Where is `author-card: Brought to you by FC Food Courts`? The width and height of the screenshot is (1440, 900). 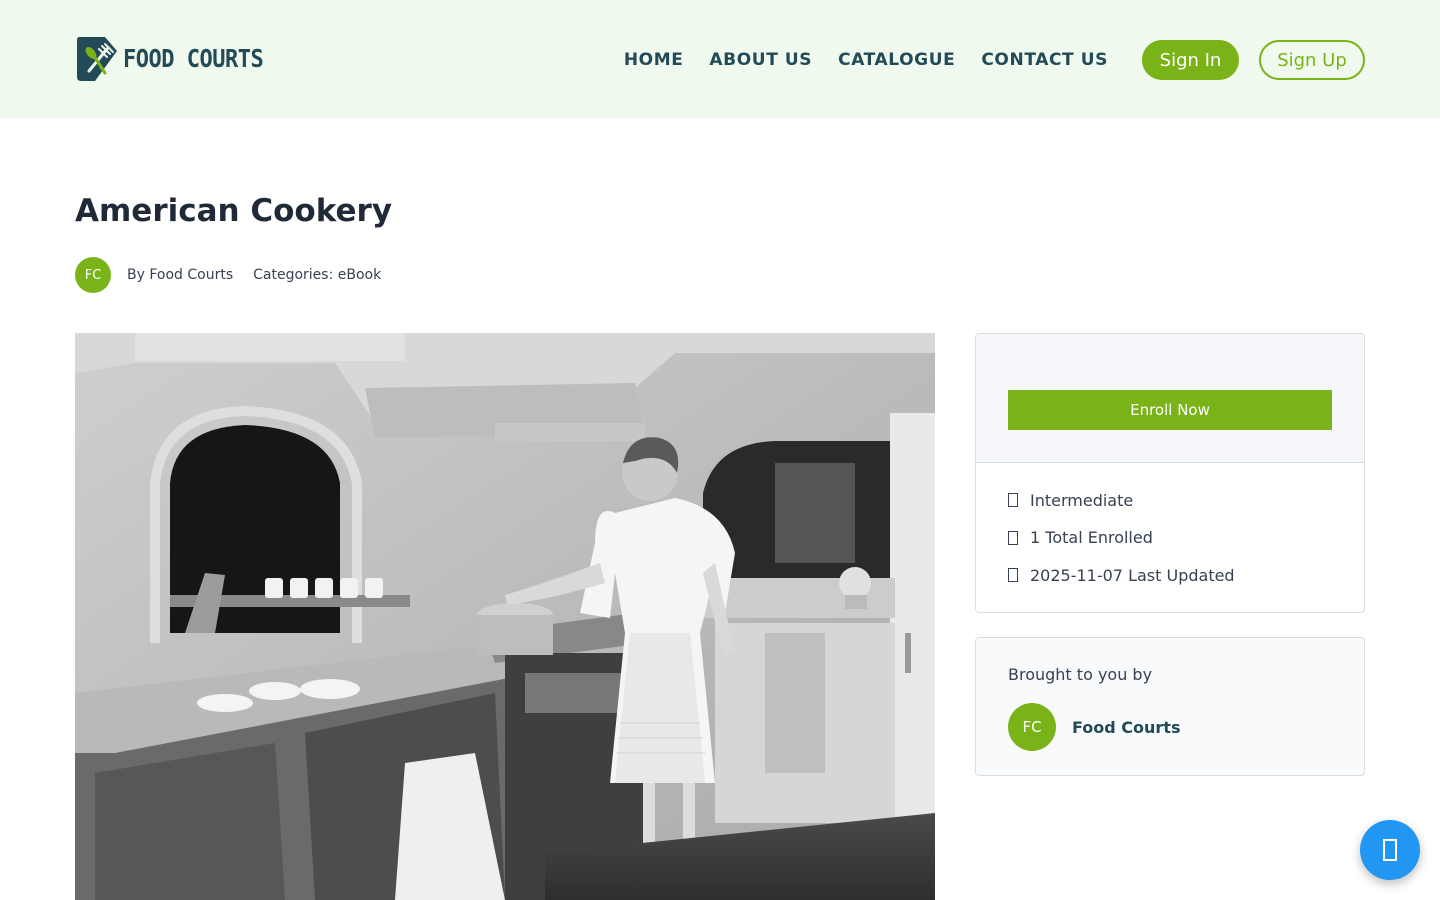 author-card: Brought to you by FC Food Courts is located at coordinates (1170, 706).